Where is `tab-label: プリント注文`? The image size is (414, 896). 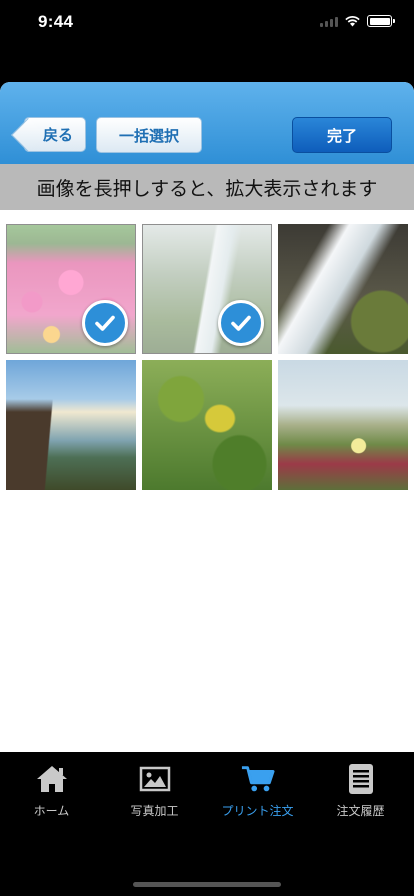 tab-label: プリント注文 is located at coordinates (257, 811).